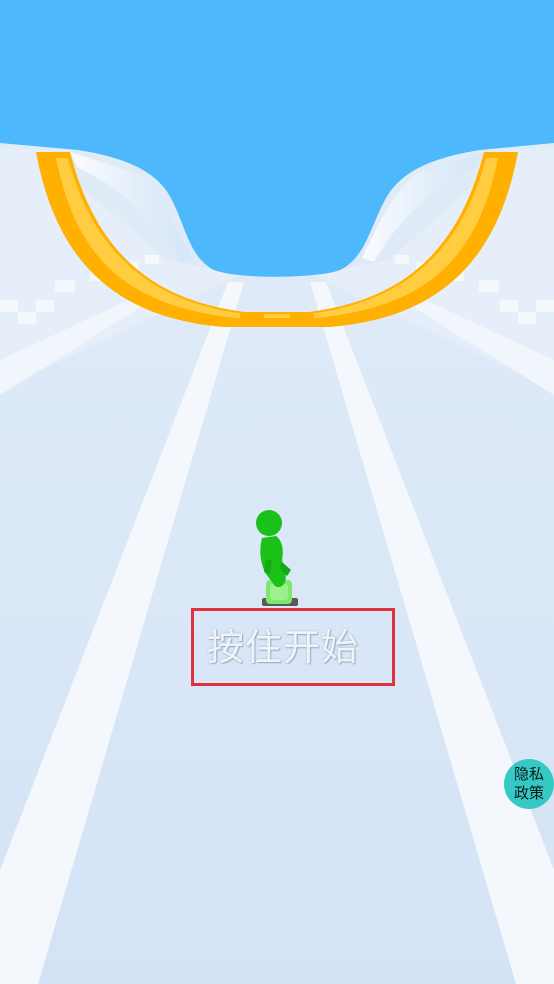 The width and height of the screenshot is (554, 984). What do you see at coordinates (283, 647) in the screenshot?
I see `start-hint-text: 按住开始` at bounding box center [283, 647].